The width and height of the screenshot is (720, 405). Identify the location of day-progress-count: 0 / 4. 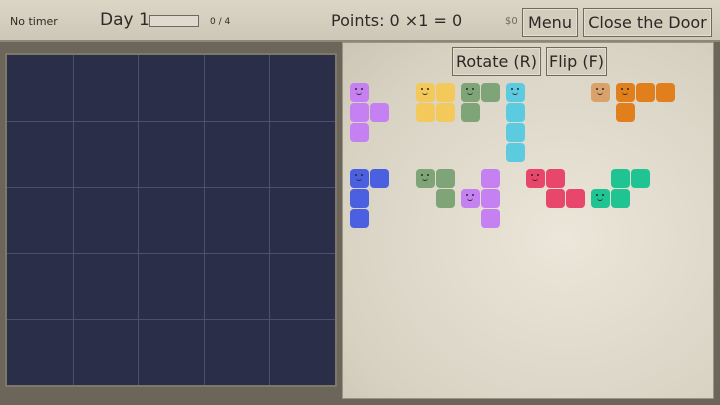
(220, 22).